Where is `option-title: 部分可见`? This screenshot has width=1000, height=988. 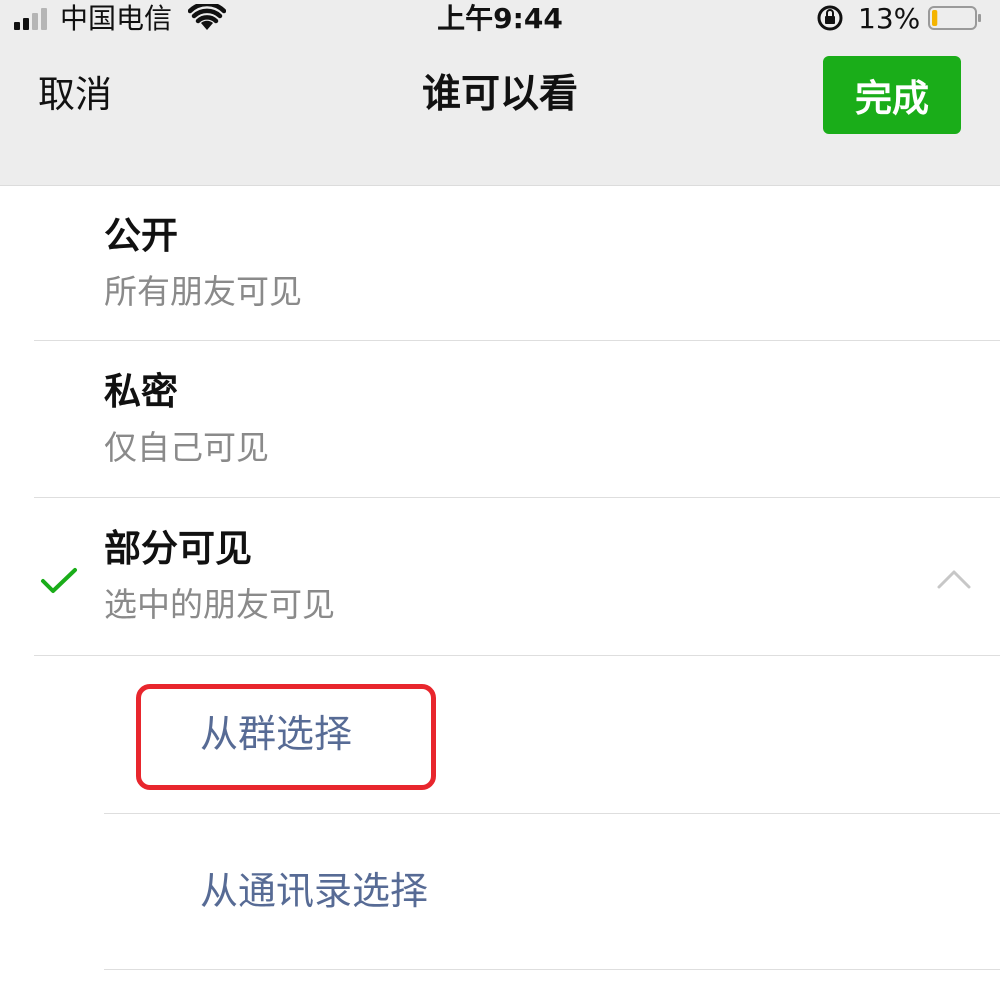 option-title: 部分可见 is located at coordinates (178, 548).